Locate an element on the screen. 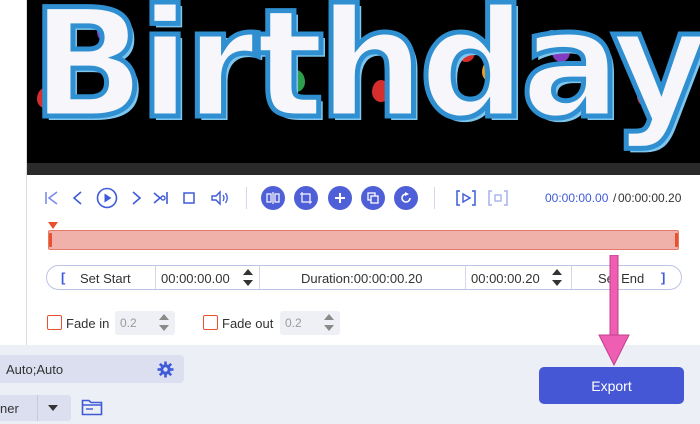 The image size is (700, 424). fade-out-checkbox is located at coordinates (210, 322).